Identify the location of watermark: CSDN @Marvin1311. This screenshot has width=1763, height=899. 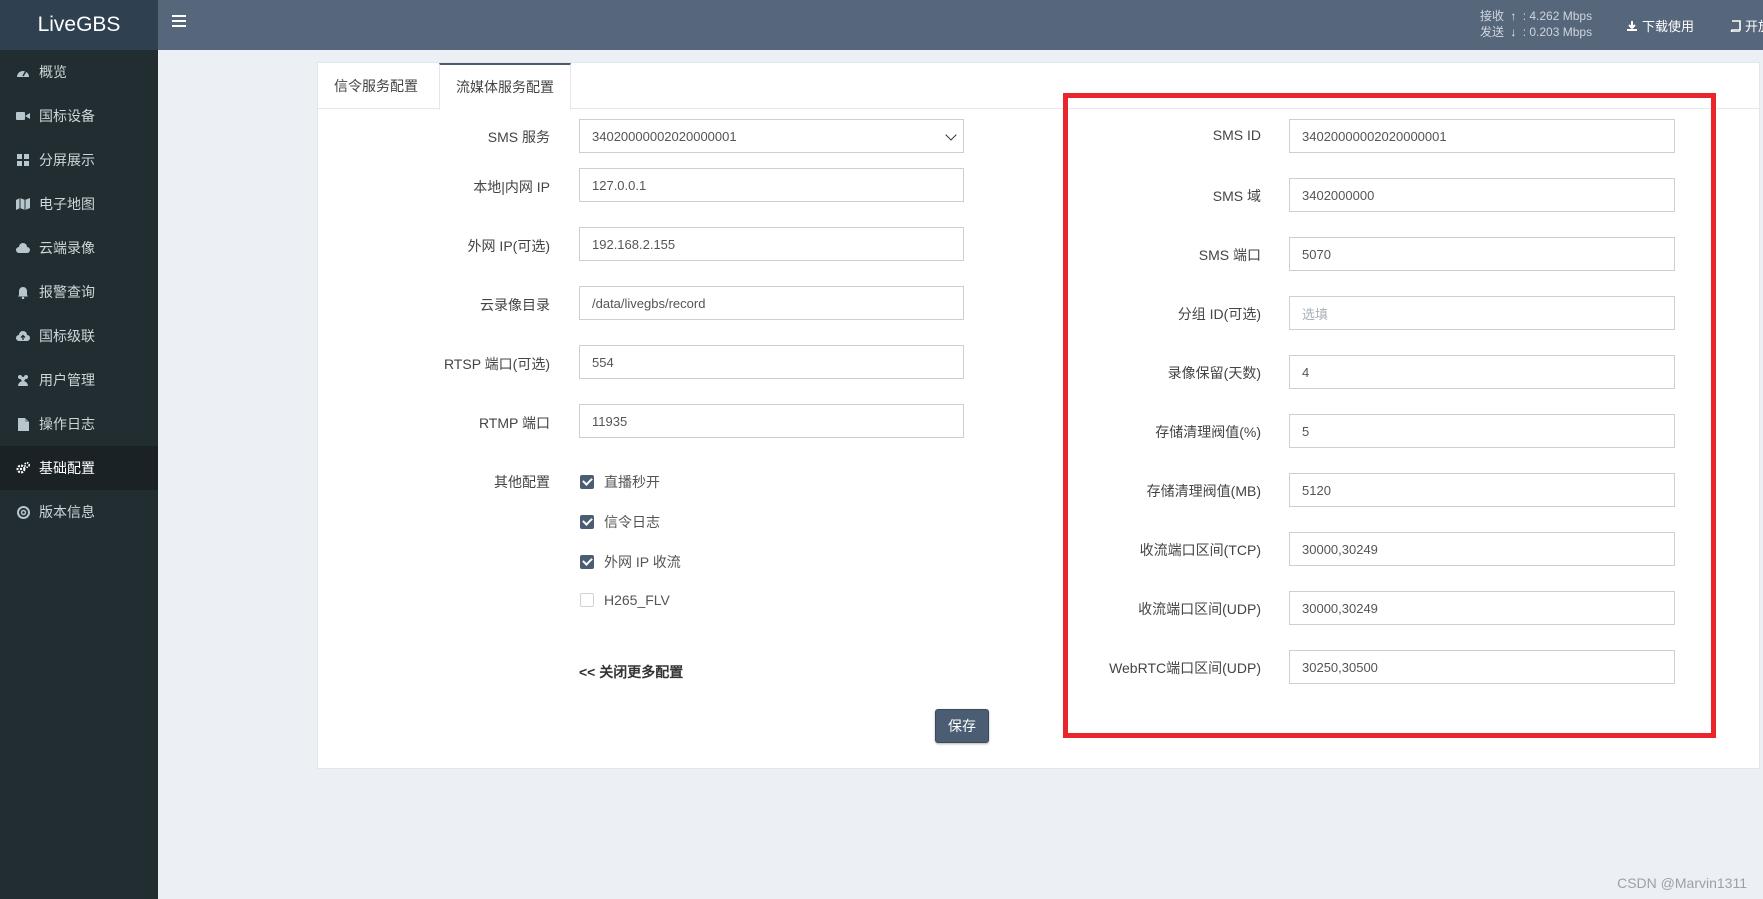
(1682, 883).